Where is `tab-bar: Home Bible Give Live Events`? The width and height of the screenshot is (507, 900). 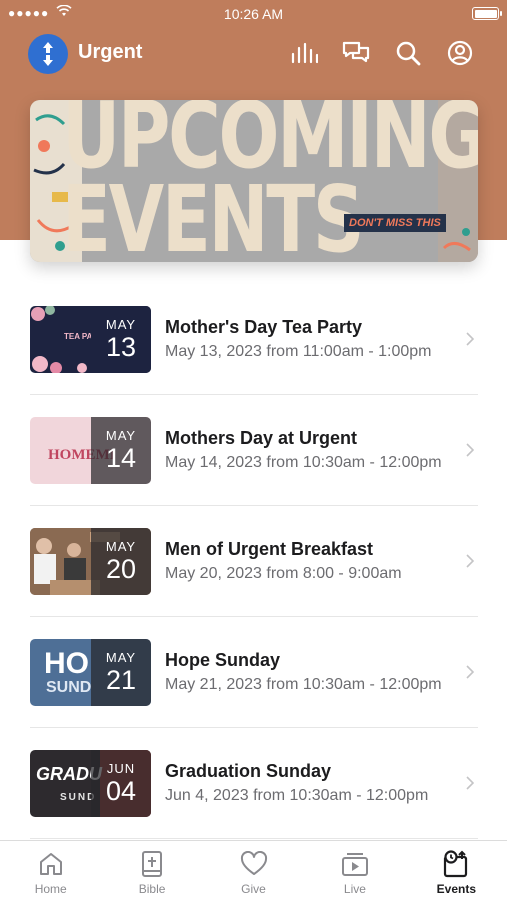 tab-bar: Home Bible Give Live Events is located at coordinates (253, 870).